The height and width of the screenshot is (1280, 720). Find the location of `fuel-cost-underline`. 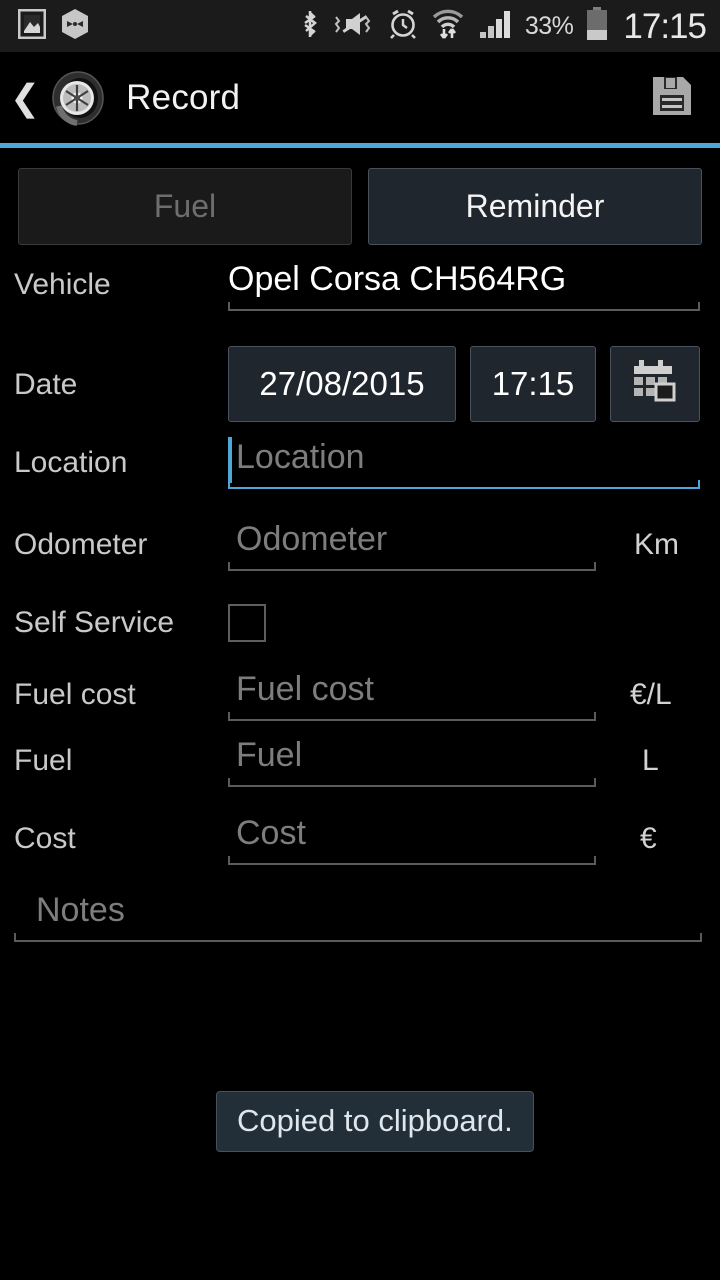

fuel-cost-underline is located at coordinates (412, 716).